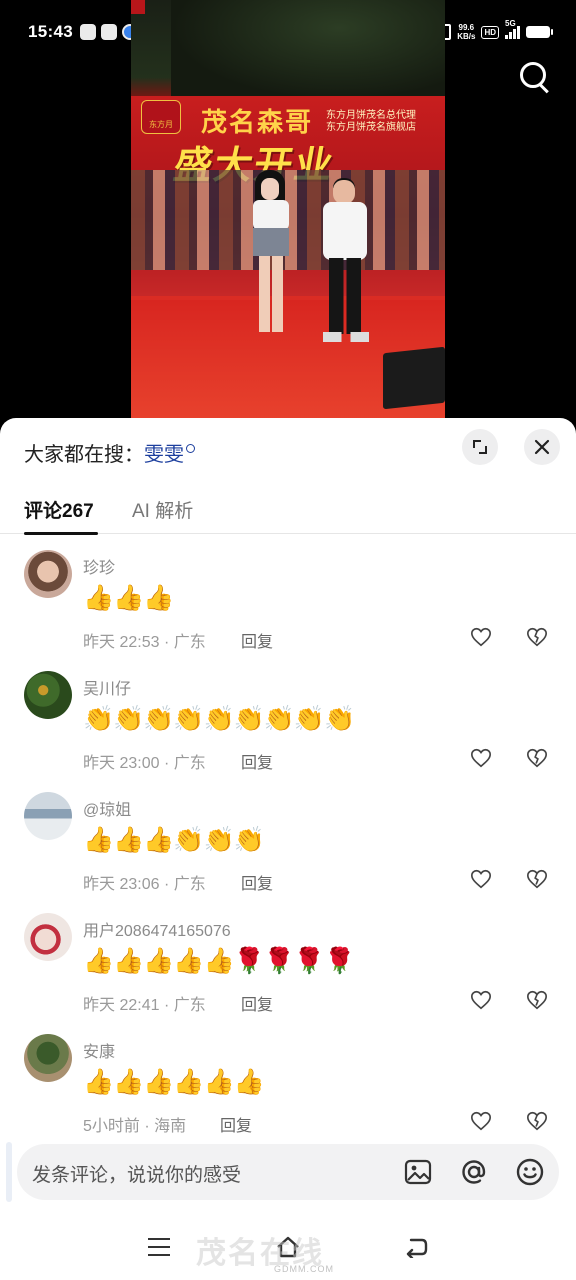 The height and width of the screenshot is (1280, 576). What do you see at coordinates (88, 32) in the screenshot?
I see `app-notification-icon` at bounding box center [88, 32].